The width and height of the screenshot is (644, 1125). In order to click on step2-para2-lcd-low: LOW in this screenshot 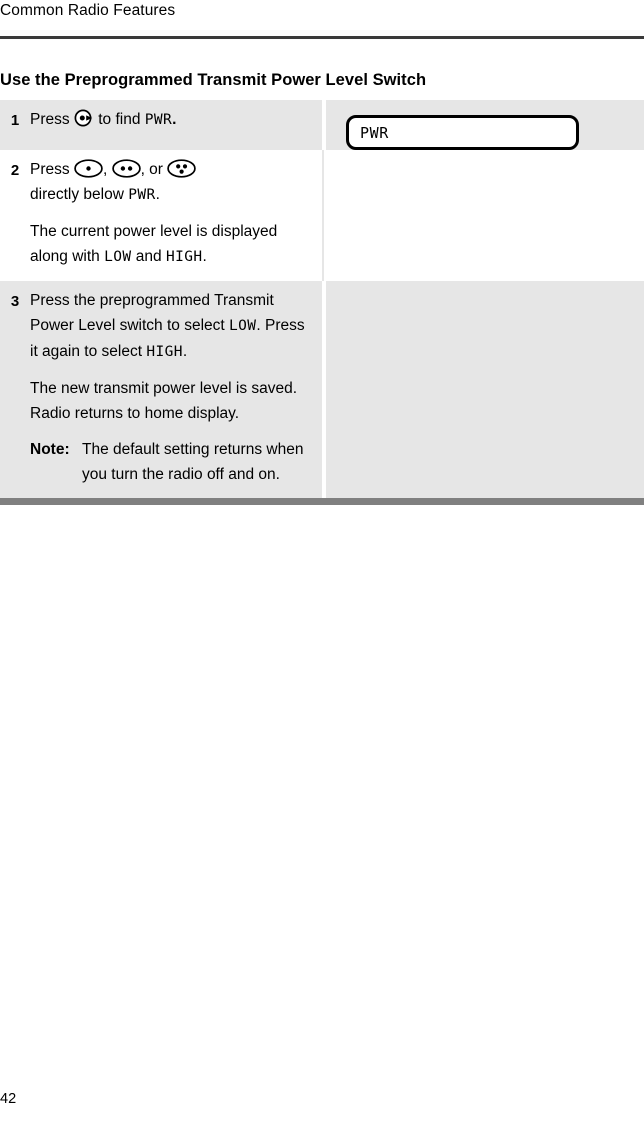, I will do `click(118, 257)`.